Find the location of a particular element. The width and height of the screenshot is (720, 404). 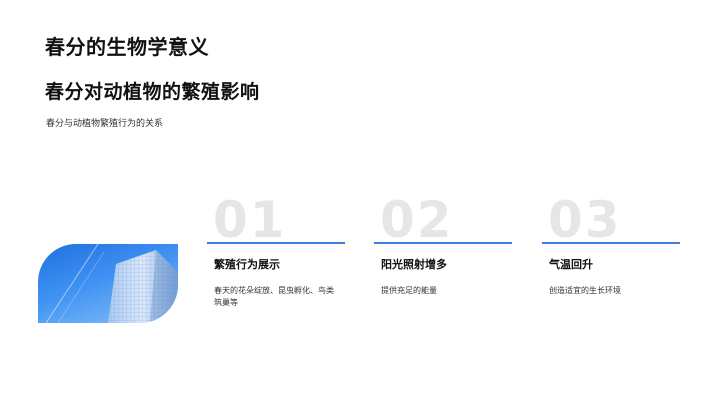

card-number: 02 is located at coordinates (417, 220).